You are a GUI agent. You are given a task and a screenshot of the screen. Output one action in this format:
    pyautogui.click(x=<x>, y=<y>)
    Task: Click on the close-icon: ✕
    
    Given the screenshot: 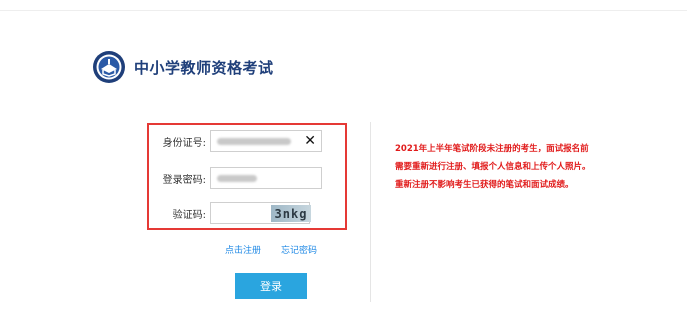 What is the action you would take?
    pyautogui.click(x=310, y=141)
    